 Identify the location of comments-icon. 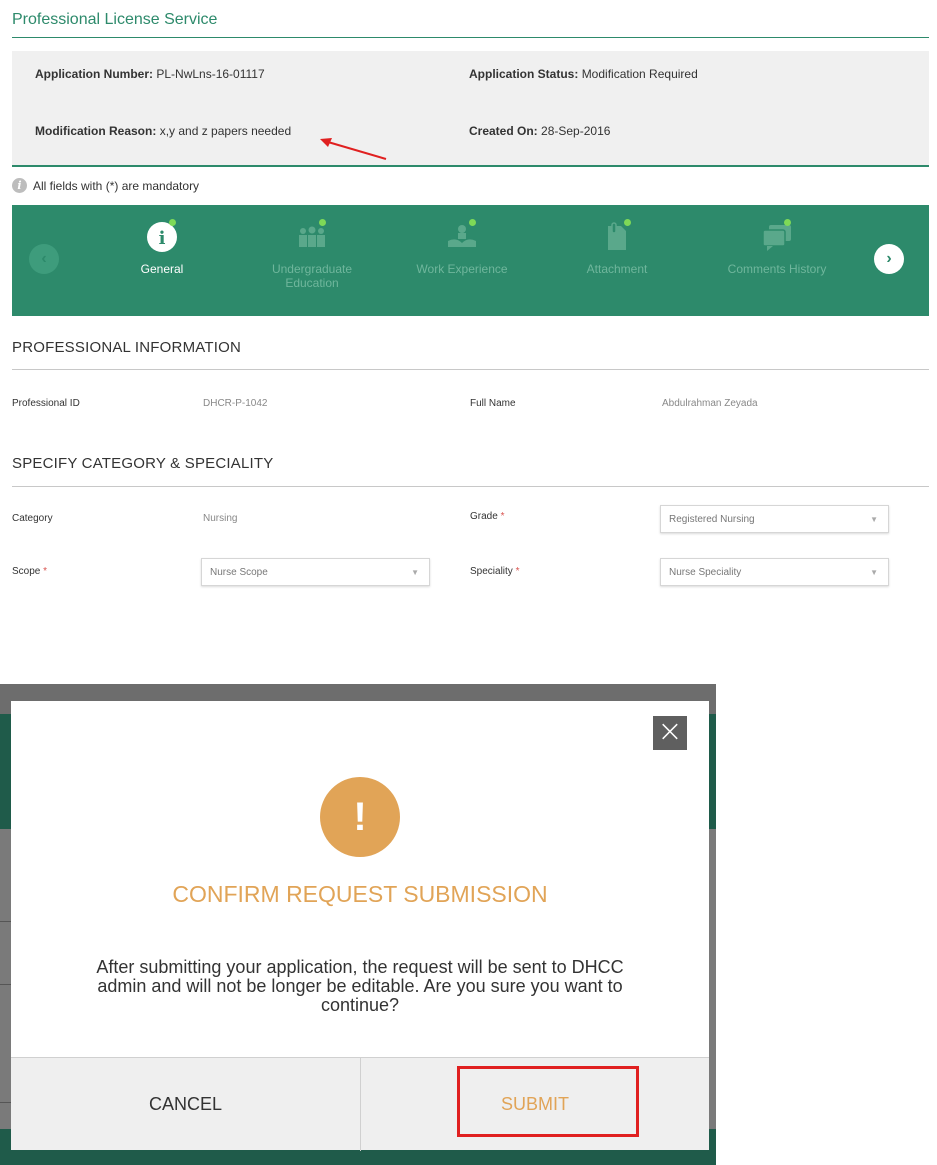
(777, 237).